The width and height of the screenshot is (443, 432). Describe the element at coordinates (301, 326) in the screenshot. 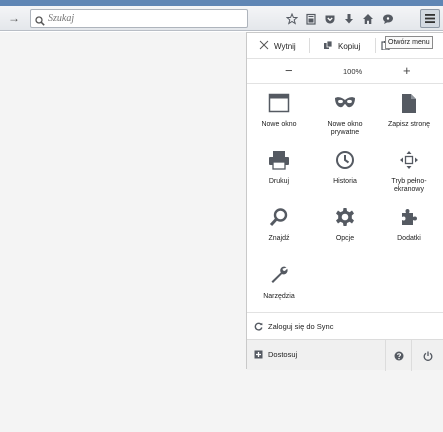

I see `sync-label: Zaloguj się do Sync` at that location.